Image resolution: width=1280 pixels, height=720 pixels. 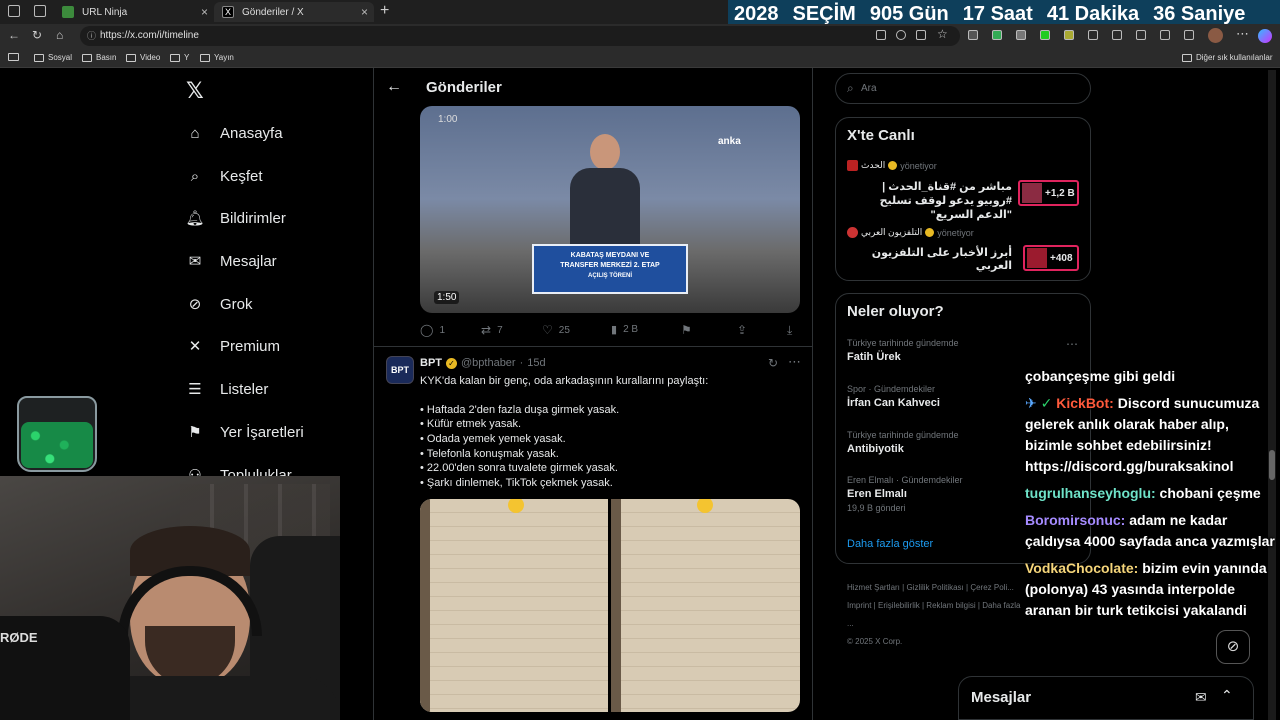 What do you see at coordinates (789, 330) in the screenshot?
I see `download-button: ⤓` at bounding box center [789, 330].